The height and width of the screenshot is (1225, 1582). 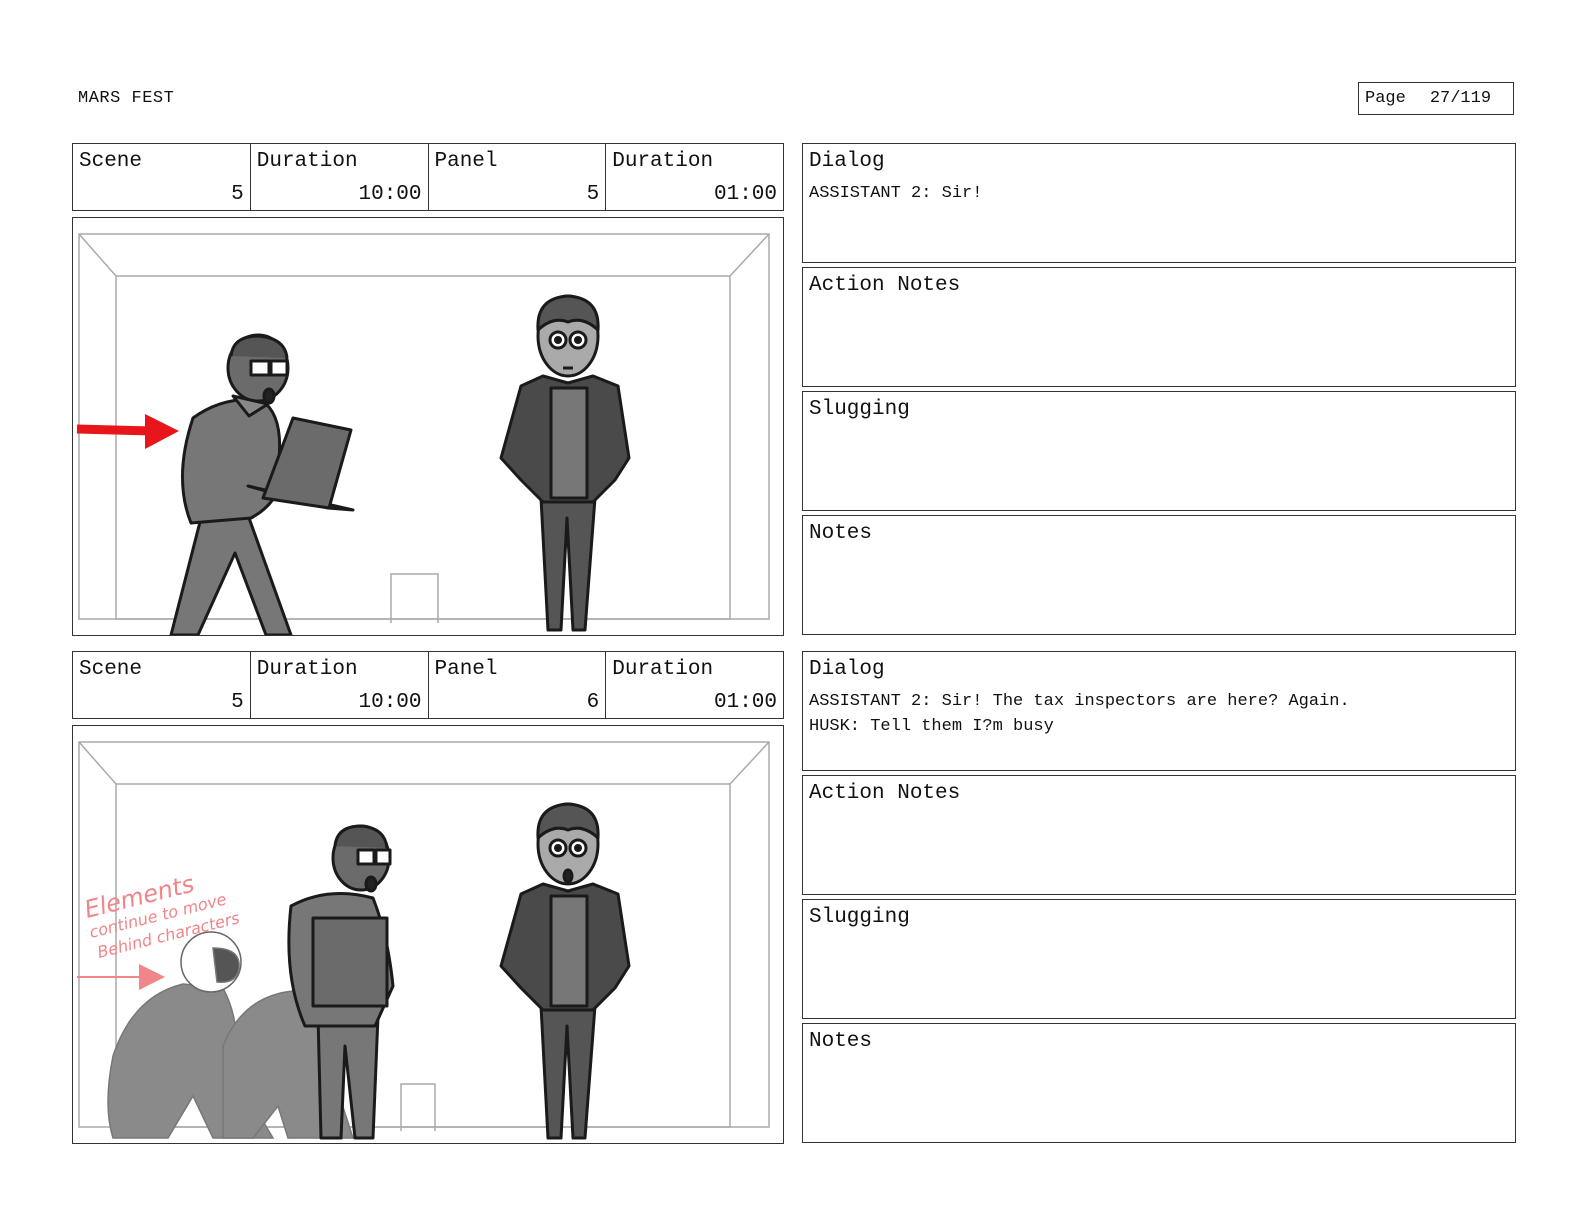 What do you see at coordinates (121, 977) in the screenshot?
I see `annotation-arrow-icon` at bounding box center [121, 977].